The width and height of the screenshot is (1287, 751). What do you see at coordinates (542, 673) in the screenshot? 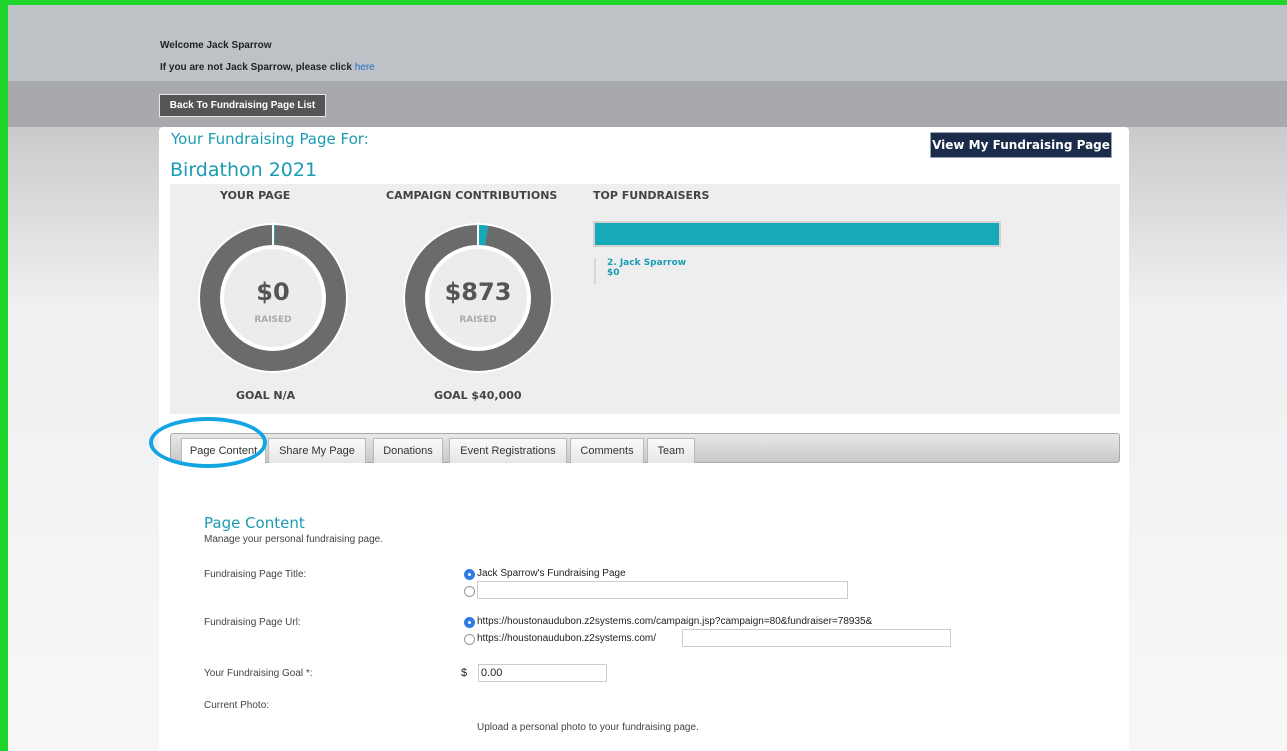
I see `goal-input` at bounding box center [542, 673].